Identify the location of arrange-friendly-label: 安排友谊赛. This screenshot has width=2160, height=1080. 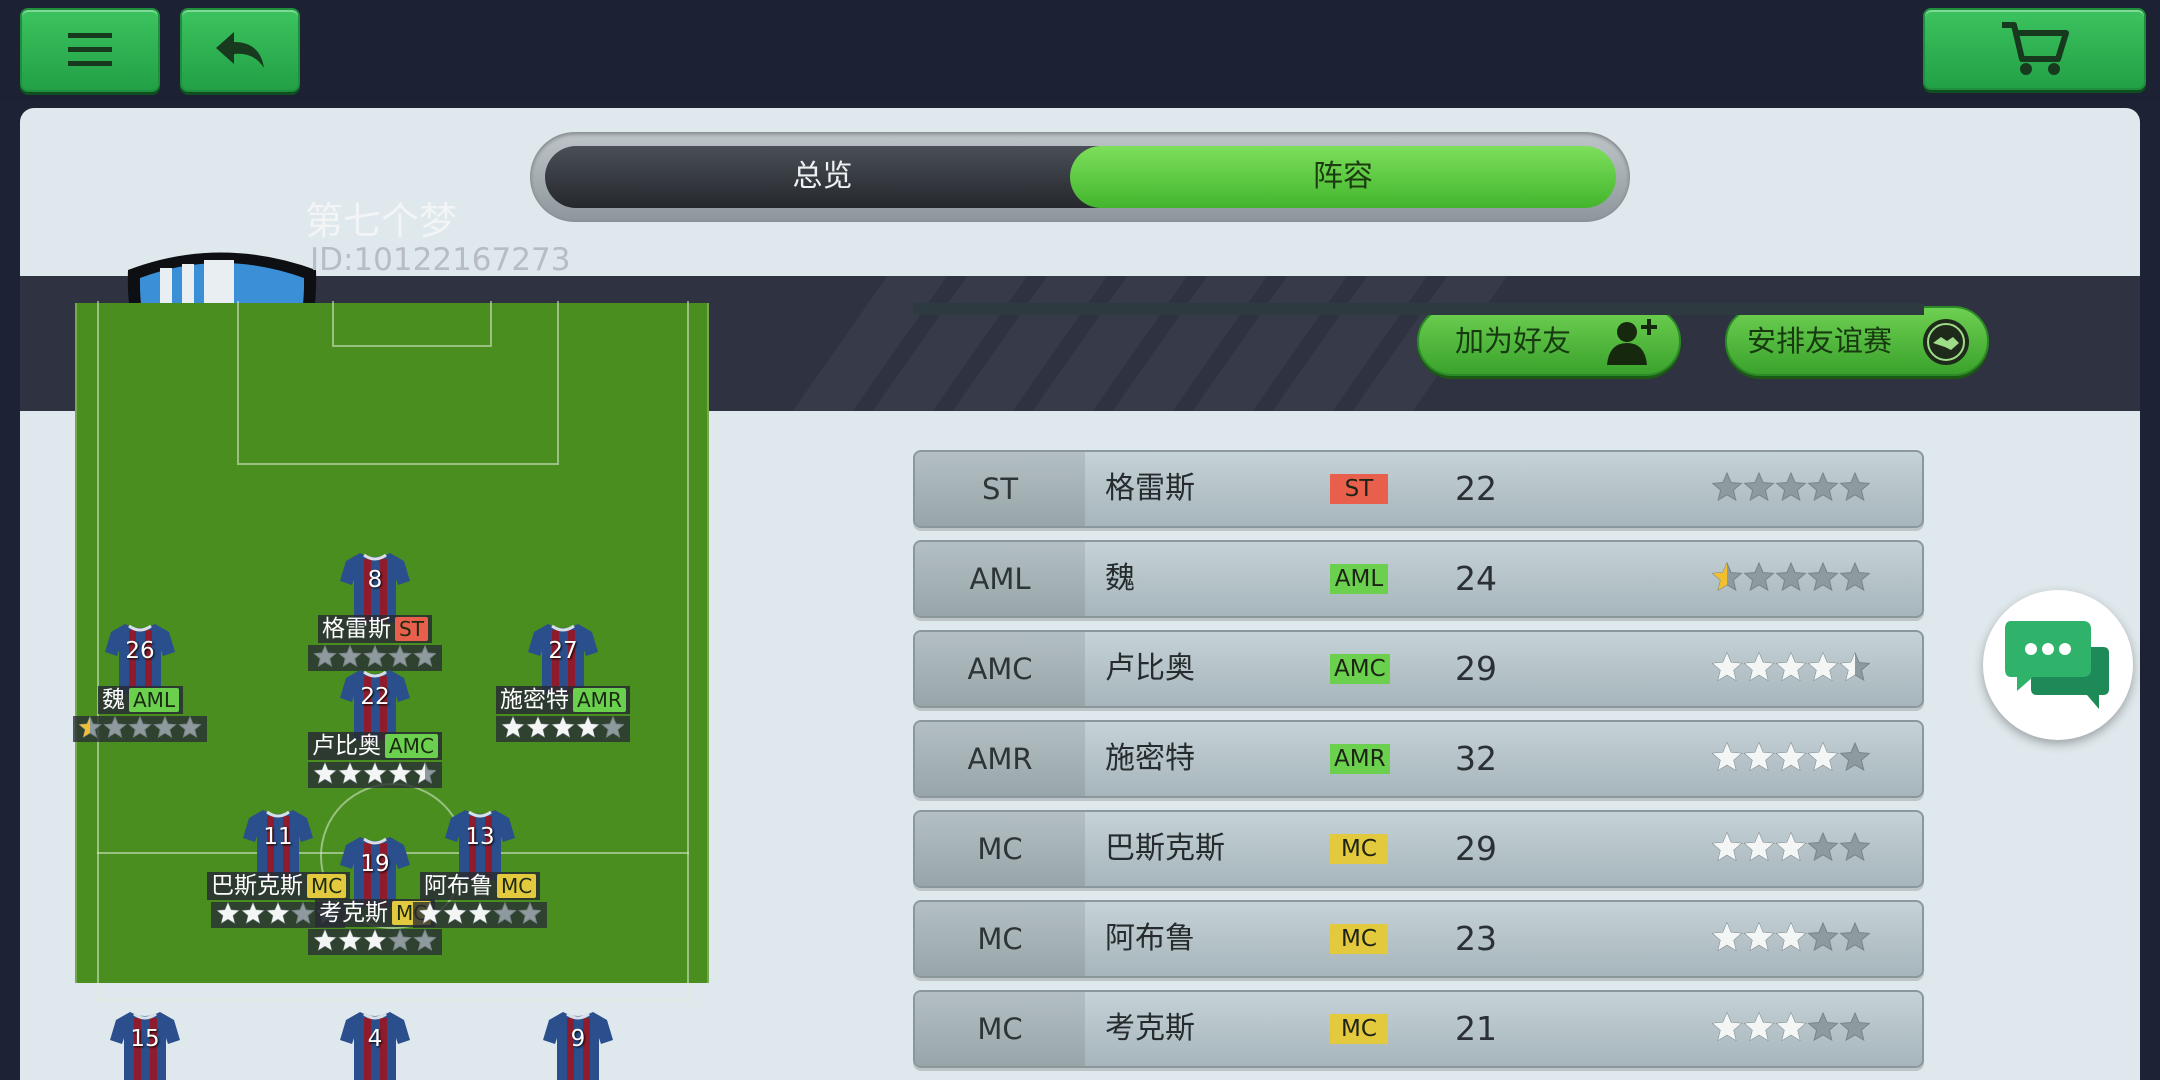
(1820, 341).